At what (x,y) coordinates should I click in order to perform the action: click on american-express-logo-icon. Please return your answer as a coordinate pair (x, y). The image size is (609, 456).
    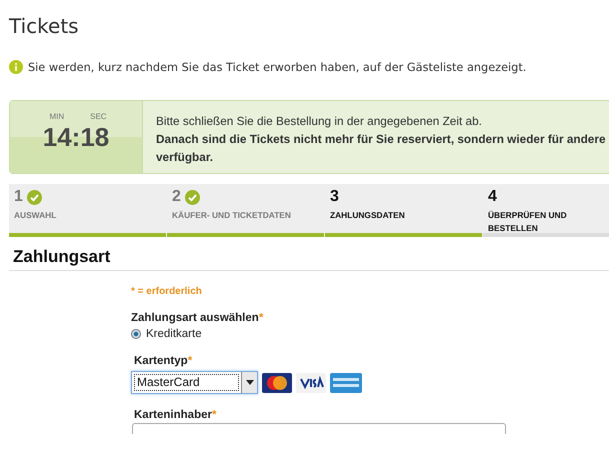
    Looking at the image, I should click on (346, 382).